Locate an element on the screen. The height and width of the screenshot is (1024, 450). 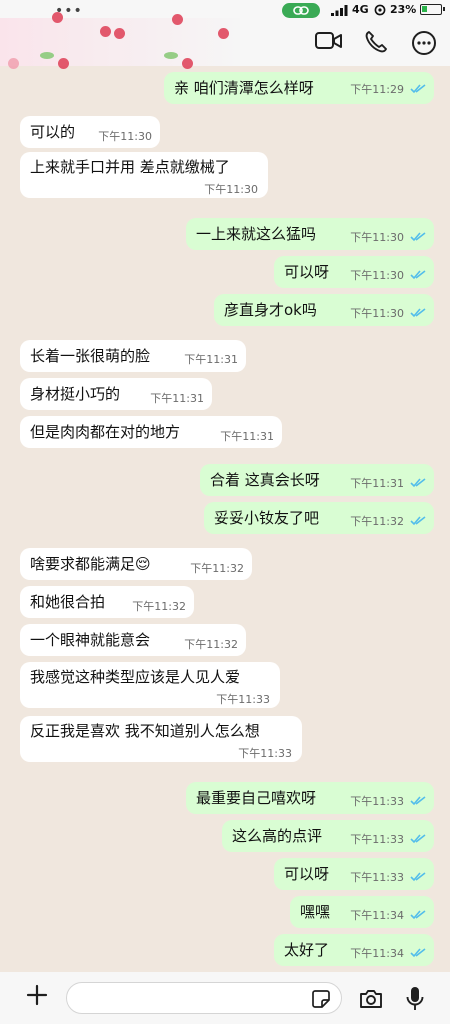
message-text: 我感觉这种类型应该是人见人爱 is located at coordinates (135, 677).